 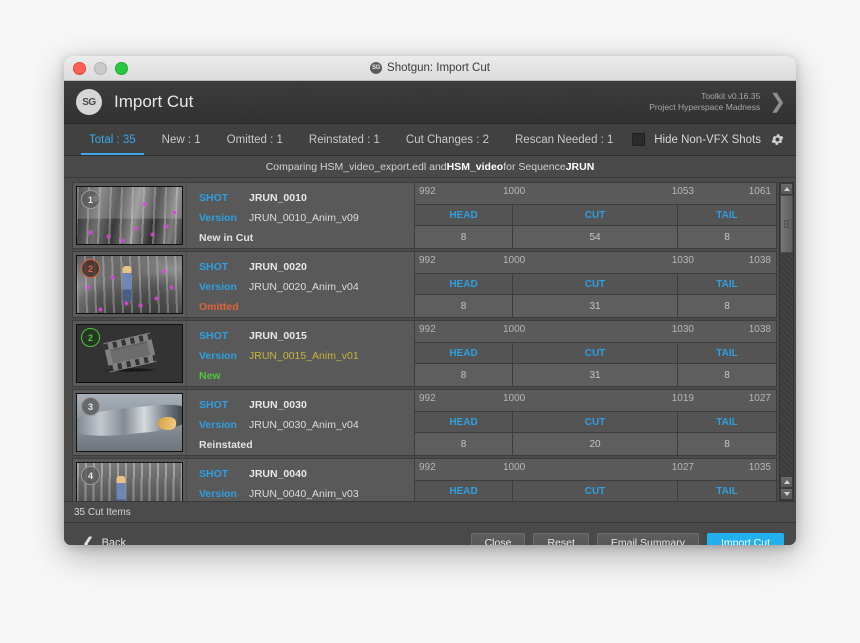 What do you see at coordinates (595, 353) in the screenshot?
I see `timecode-cell: 992 1000 1030 1038 HEAD CUT TAIL 8 31 8` at bounding box center [595, 353].